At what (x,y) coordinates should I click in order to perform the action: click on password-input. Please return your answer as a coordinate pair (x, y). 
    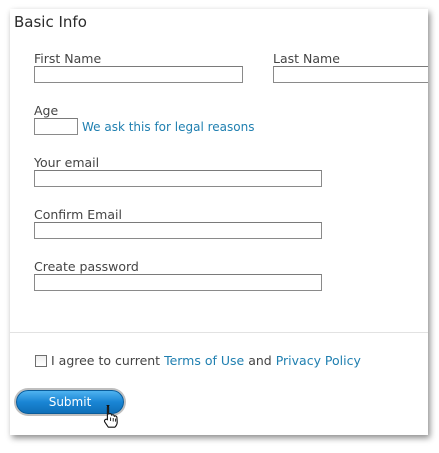
    Looking at the image, I should click on (178, 282).